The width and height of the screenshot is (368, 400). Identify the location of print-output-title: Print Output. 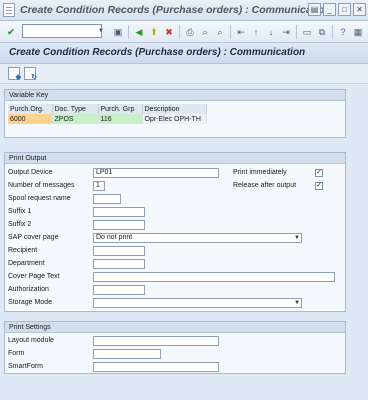
(175, 158).